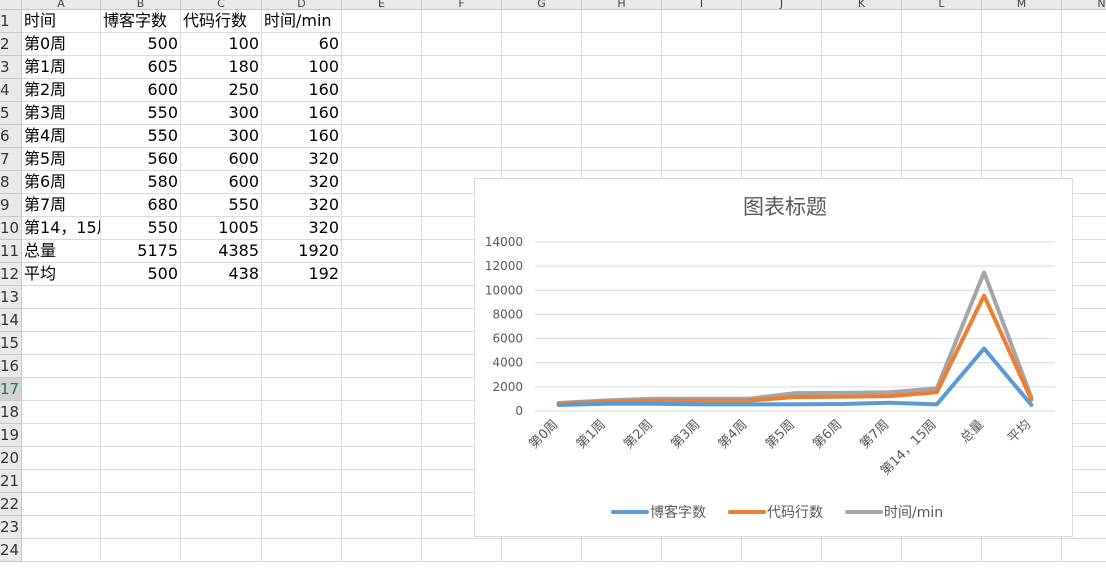 The width and height of the screenshot is (1106, 568). I want to click on column-header-b: B, so click(141, 5).